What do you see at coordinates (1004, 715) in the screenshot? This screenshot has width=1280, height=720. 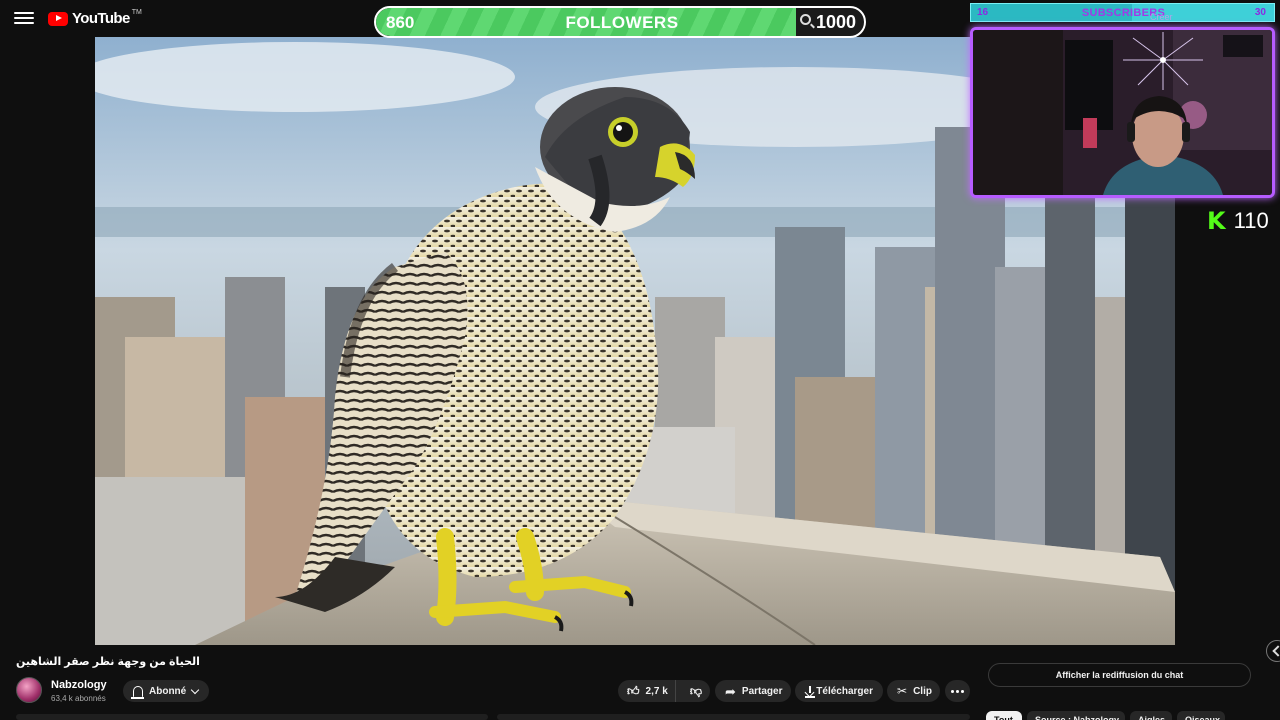 I see `chip-all: Tout` at bounding box center [1004, 715].